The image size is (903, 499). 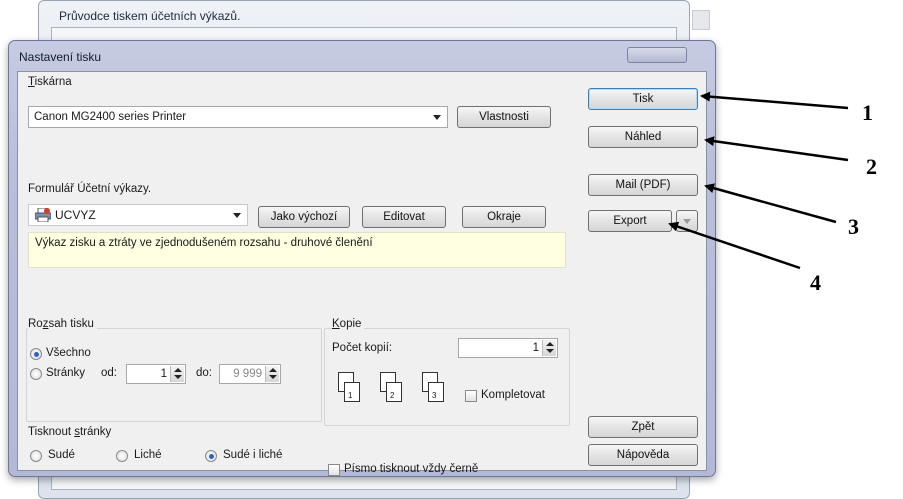 What do you see at coordinates (853, 226) in the screenshot?
I see `annotation-3: 3` at bounding box center [853, 226].